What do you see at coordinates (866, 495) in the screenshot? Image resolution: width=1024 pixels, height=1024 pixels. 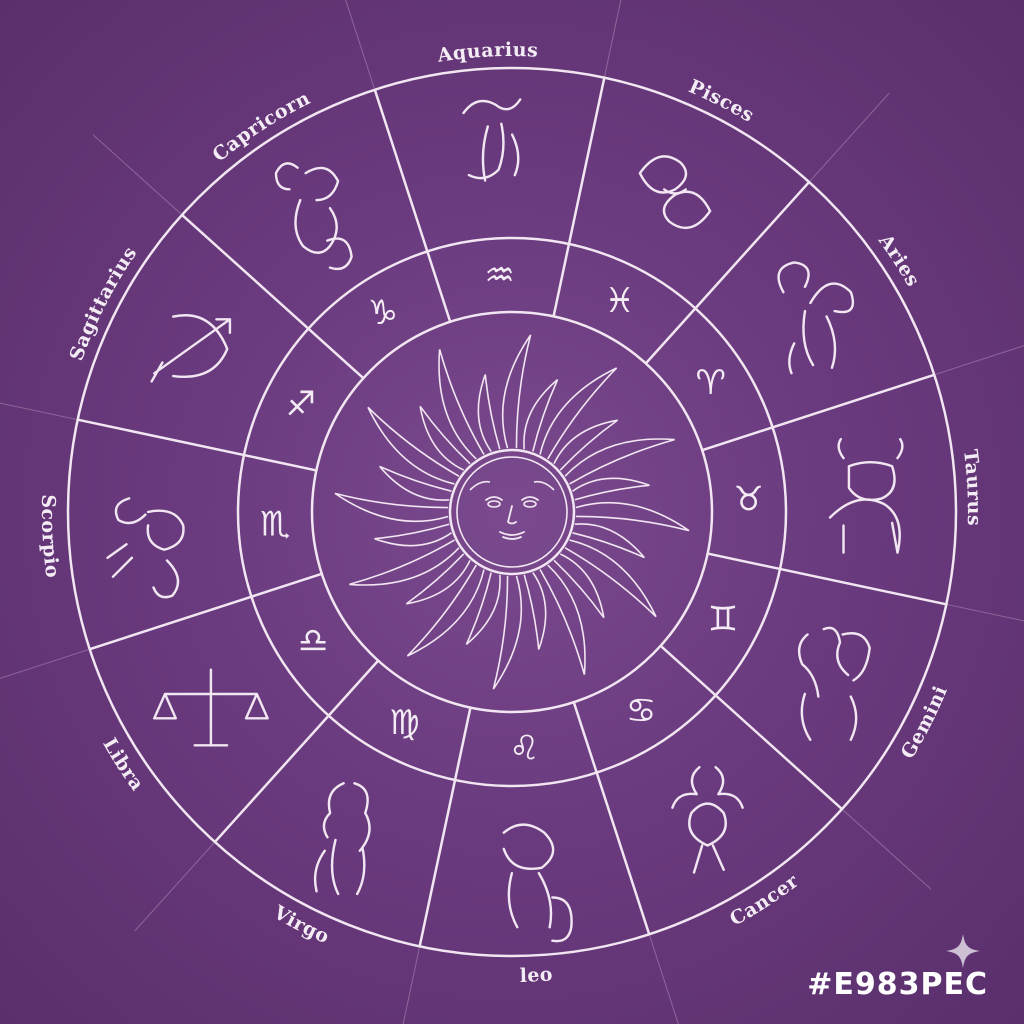 I see `figure-taurus-icon` at bounding box center [866, 495].